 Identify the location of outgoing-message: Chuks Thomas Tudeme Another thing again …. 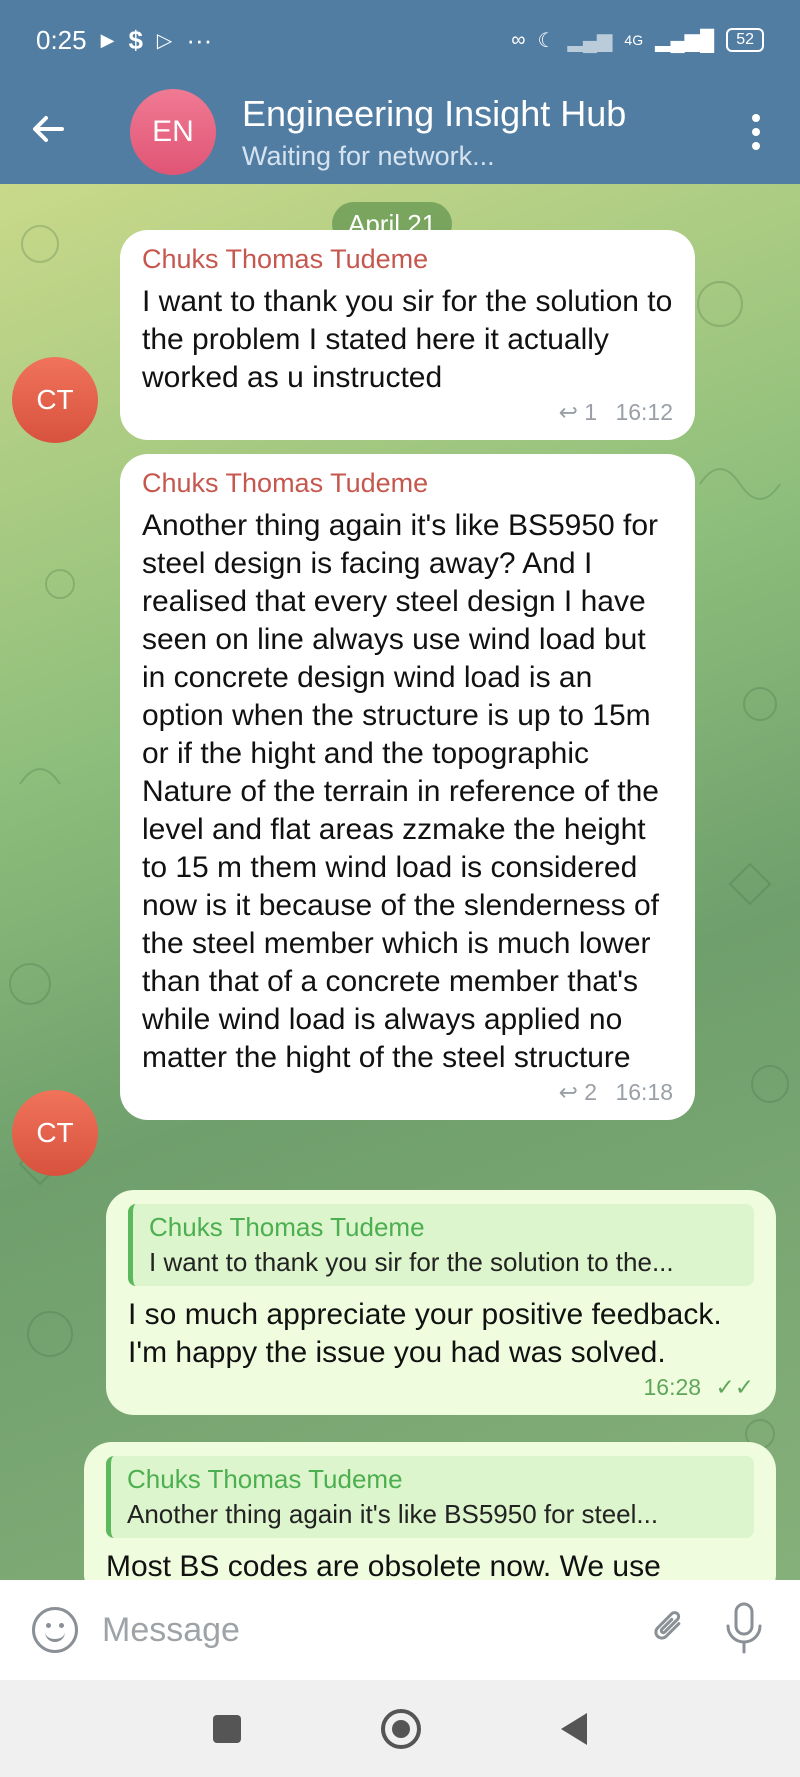
(430, 1511).